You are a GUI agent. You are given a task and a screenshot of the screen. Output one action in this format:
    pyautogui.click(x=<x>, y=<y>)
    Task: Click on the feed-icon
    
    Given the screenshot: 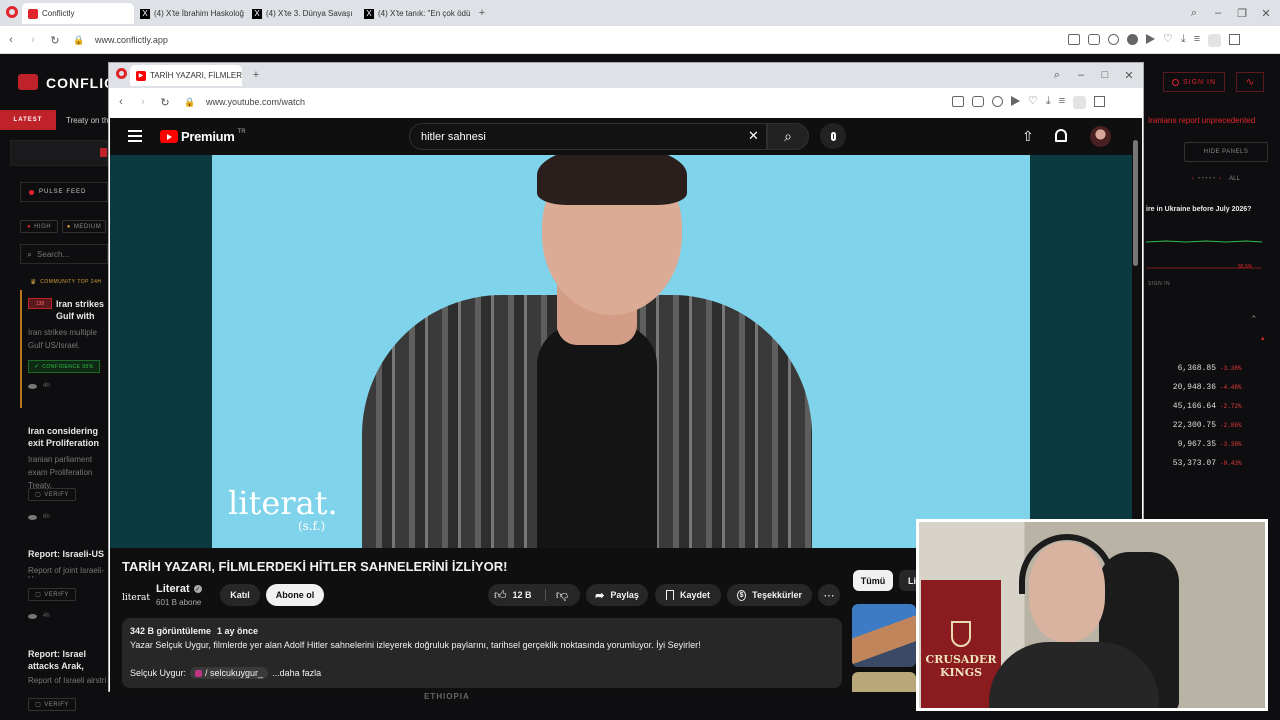 What is the action you would take?
    pyautogui.click(x=103, y=152)
    